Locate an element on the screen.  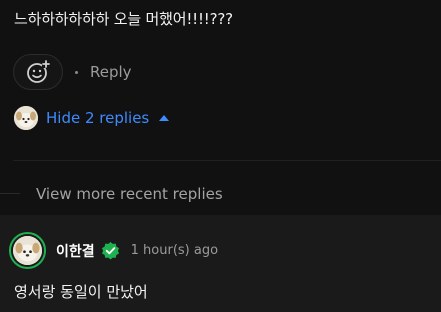
comment-text: 느하하하하하하 오늘 머했어!!!!??? is located at coordinates (123, 19).